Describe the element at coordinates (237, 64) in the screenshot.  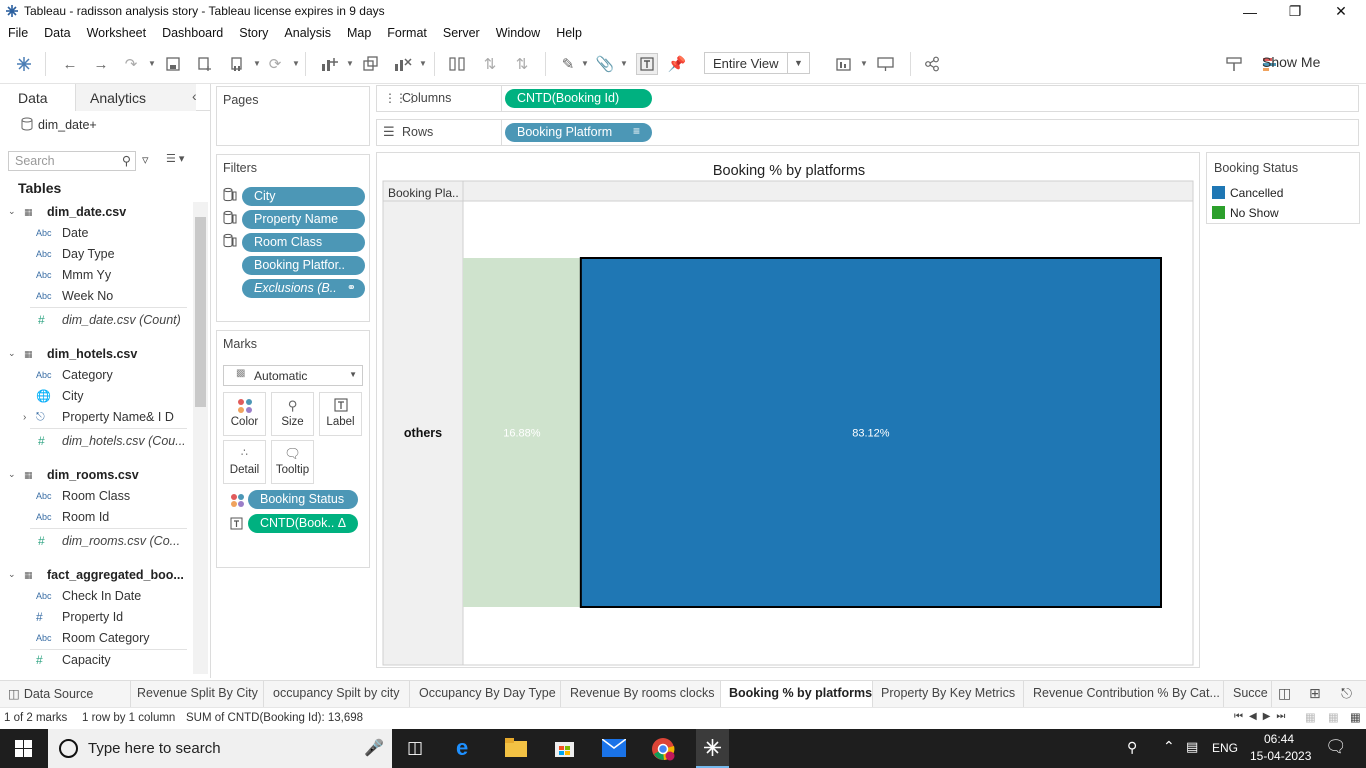
I see `pause-updates-icon` at that location.